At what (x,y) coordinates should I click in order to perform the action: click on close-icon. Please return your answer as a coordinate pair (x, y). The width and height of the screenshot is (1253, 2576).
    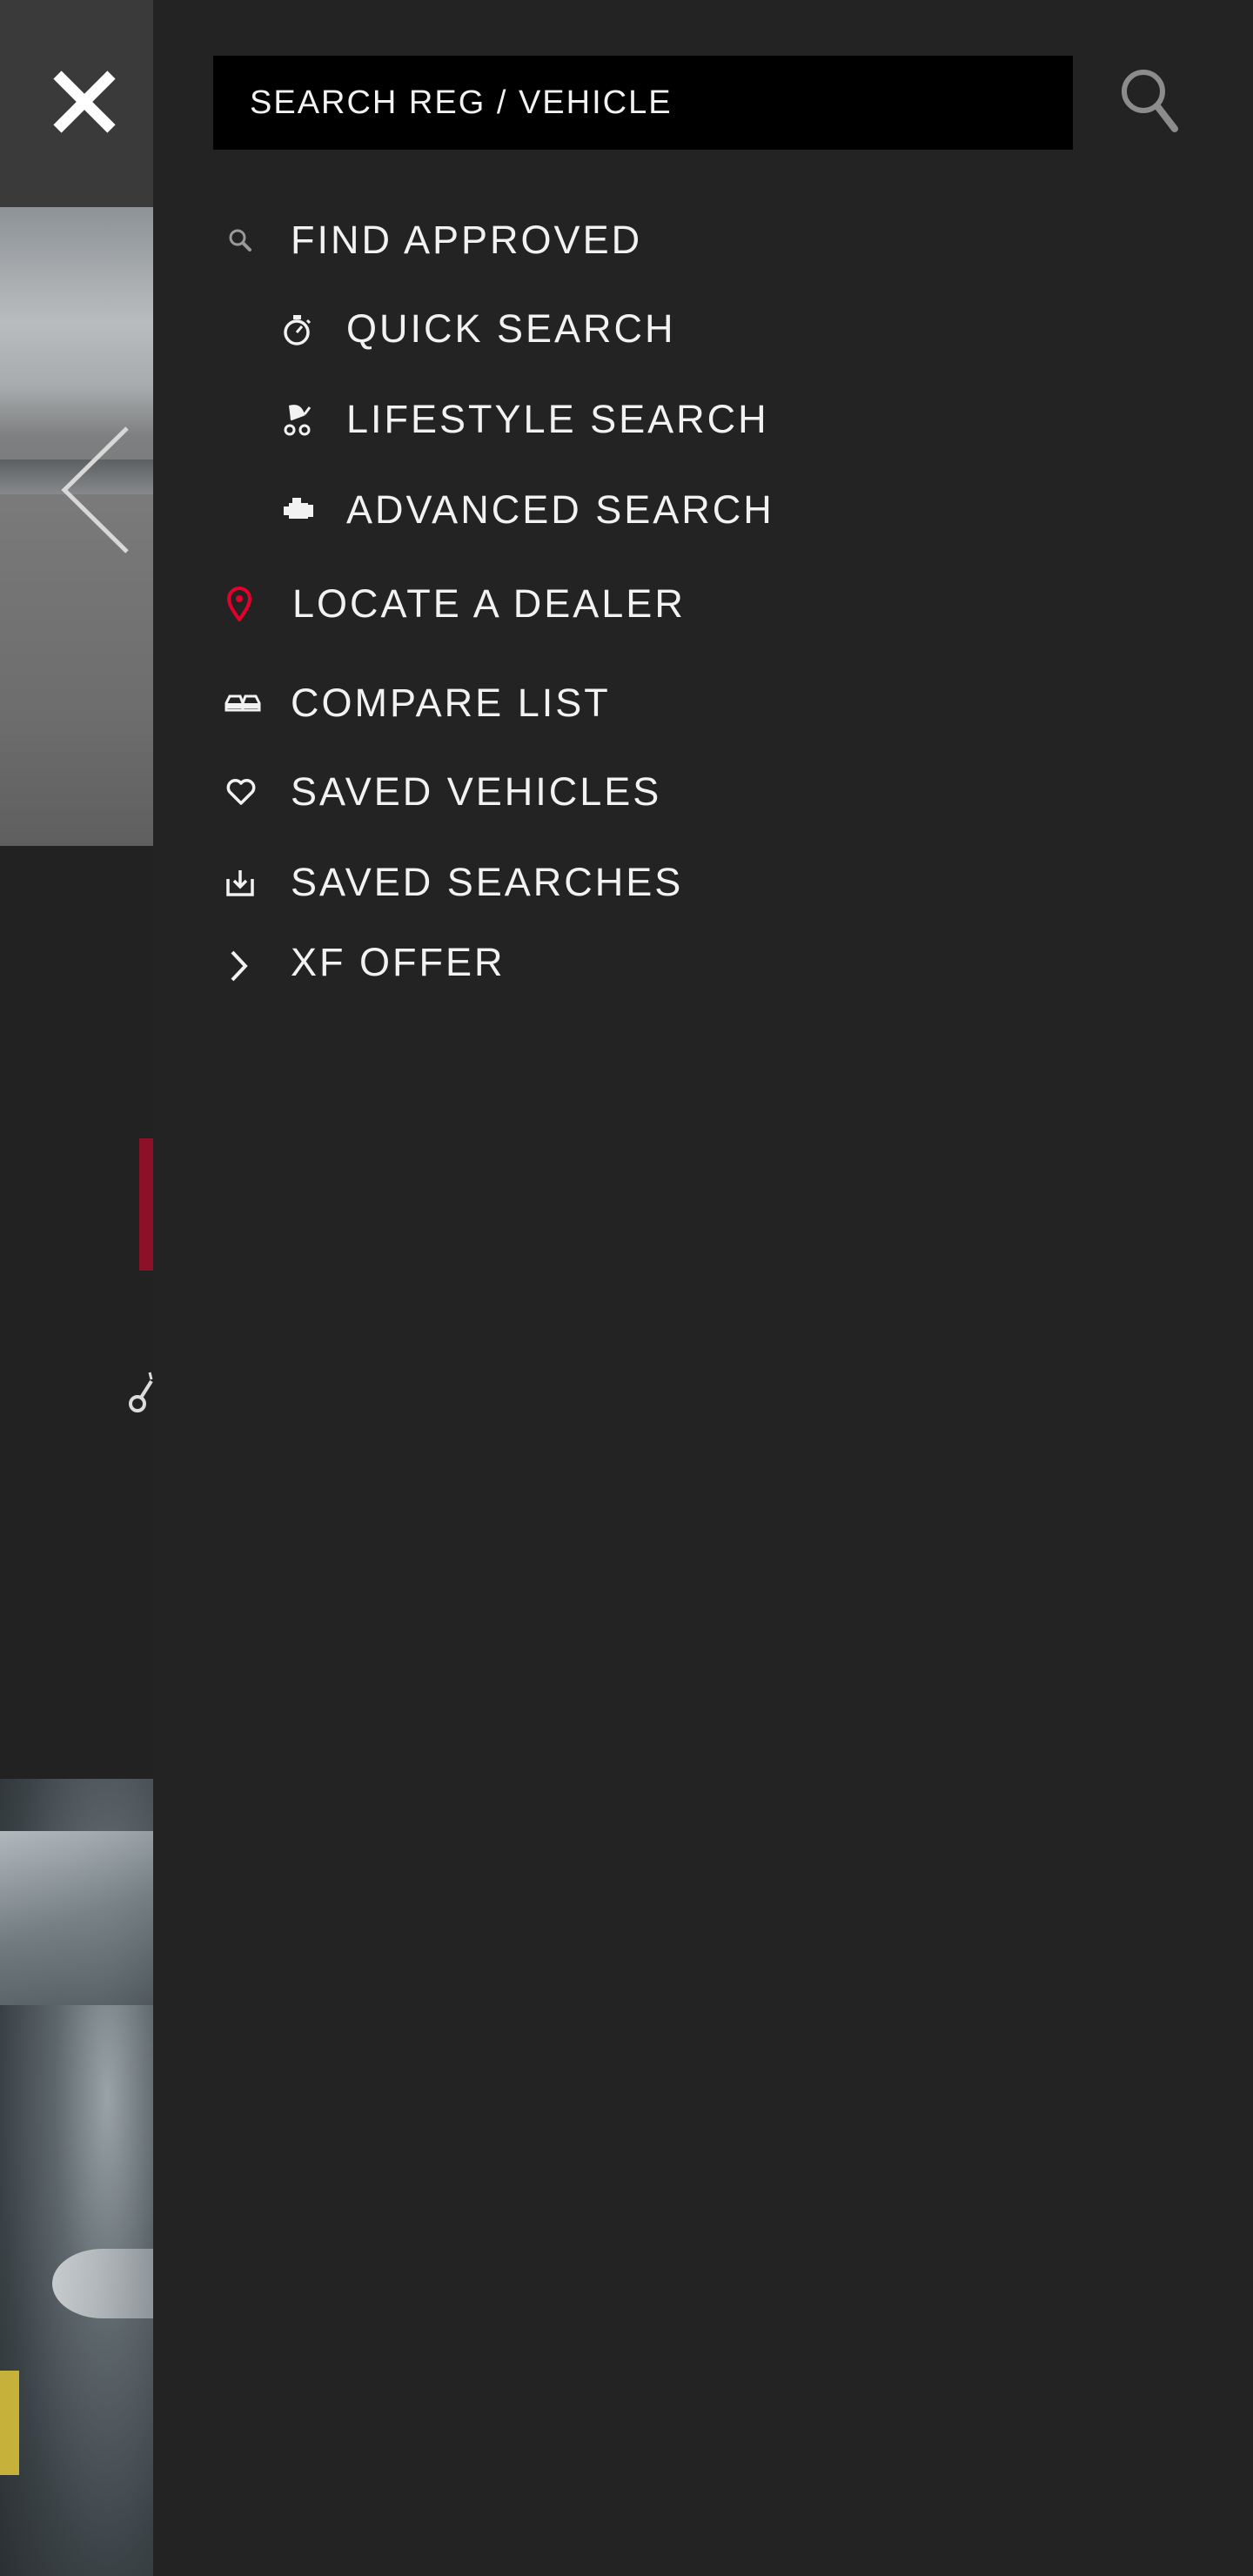
    Looking at the image, I should click on (84, 102).